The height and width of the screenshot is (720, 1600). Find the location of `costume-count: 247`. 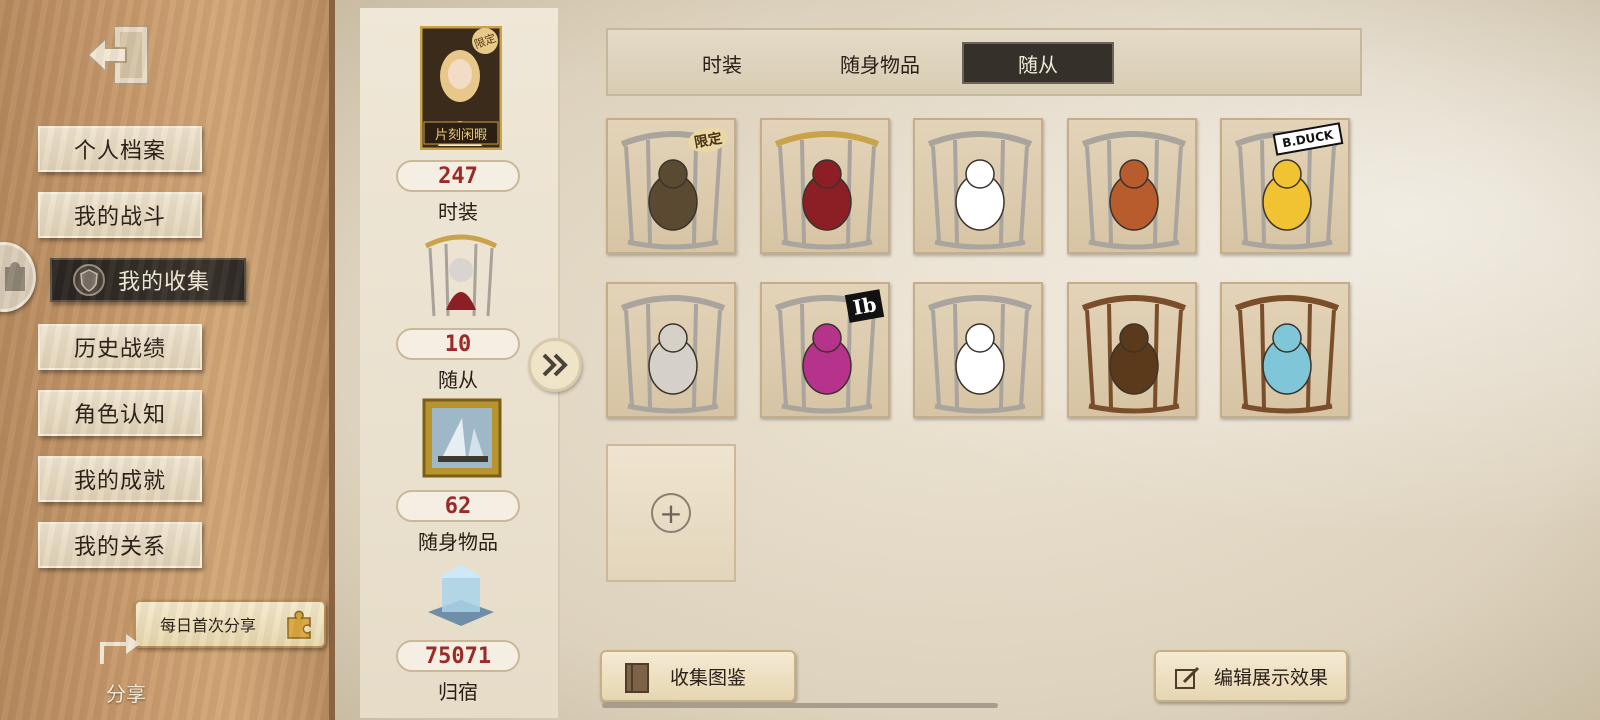

costume-count: 247 is located at coordinates (458, 176).